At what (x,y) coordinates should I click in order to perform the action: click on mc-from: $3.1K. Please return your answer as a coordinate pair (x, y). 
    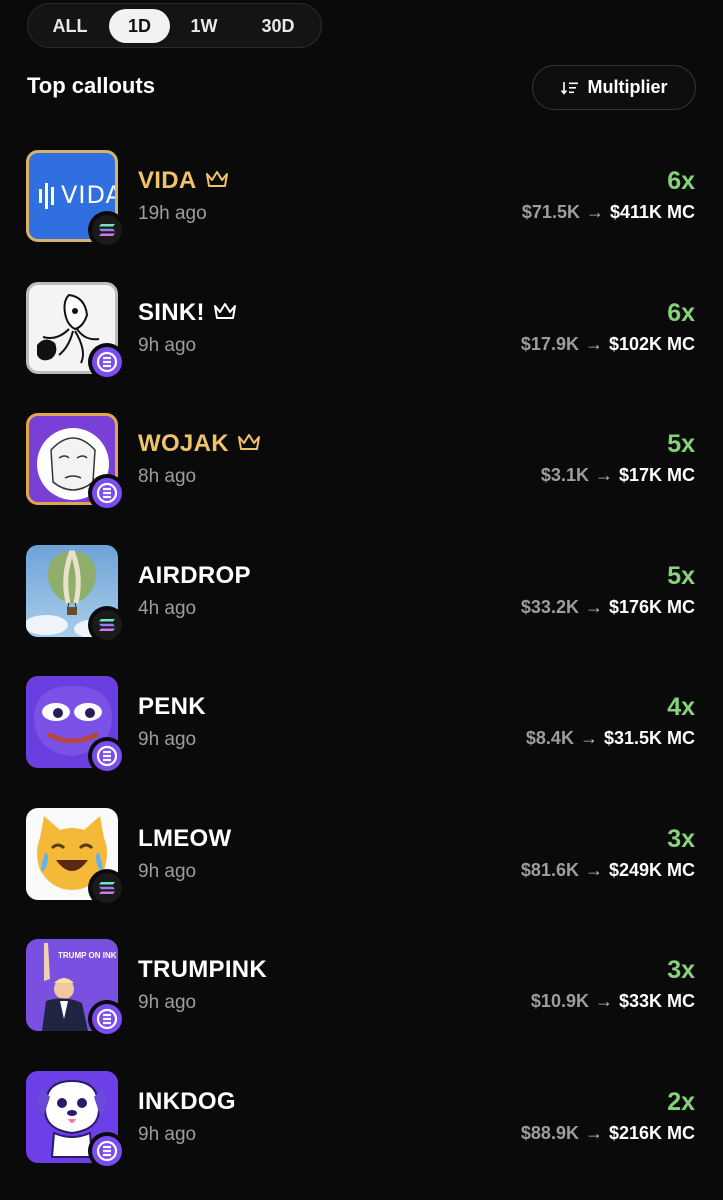
    Looking at the image, I should click on (564, 475).